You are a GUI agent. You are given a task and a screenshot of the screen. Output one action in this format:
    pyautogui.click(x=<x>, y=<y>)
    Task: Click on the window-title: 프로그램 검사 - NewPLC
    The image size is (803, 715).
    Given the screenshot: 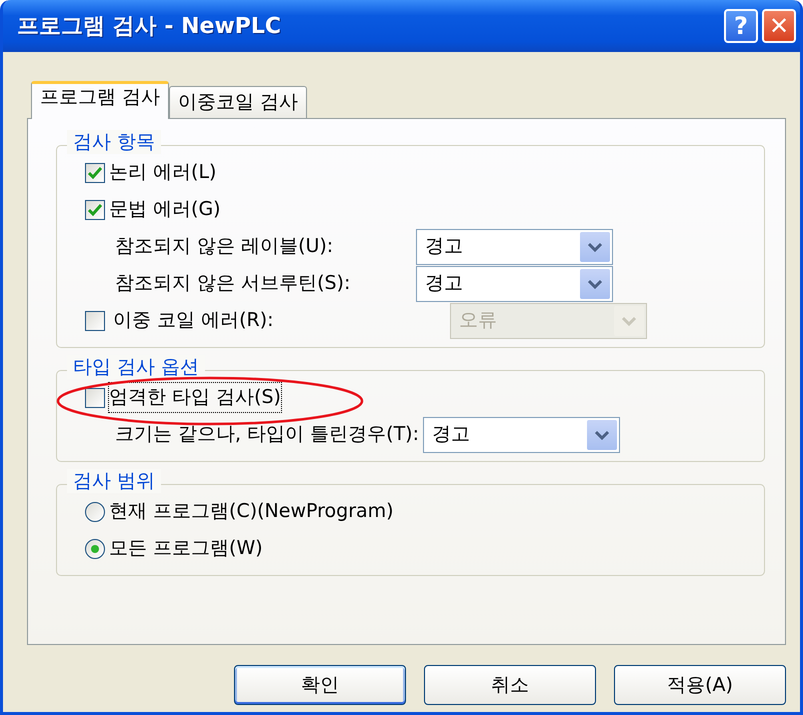 What is the action you would take?
    pyautogui.click(x=149, y=26)
    